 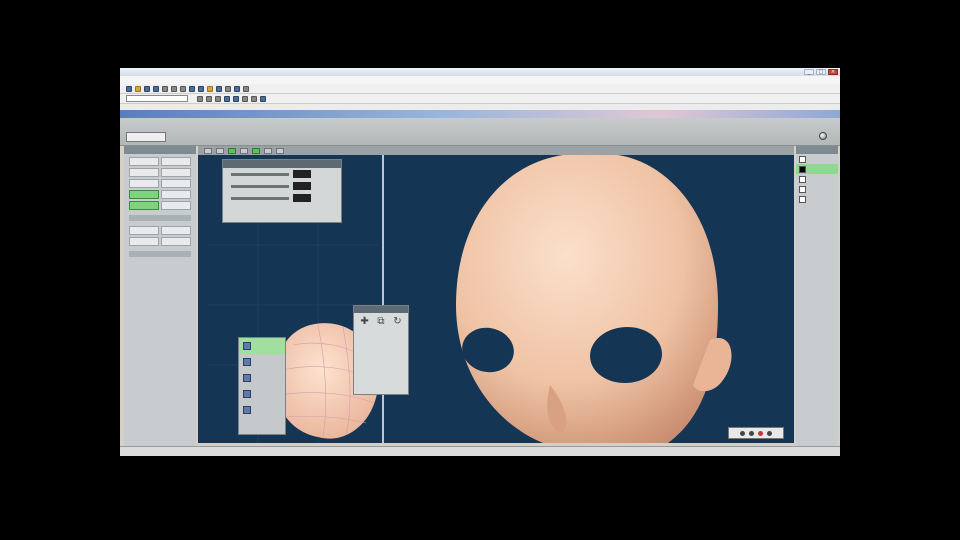 What do you see at coordinates (383, 299) in the screenshot?
I see `view-separator` at bounding box center [383, 299].